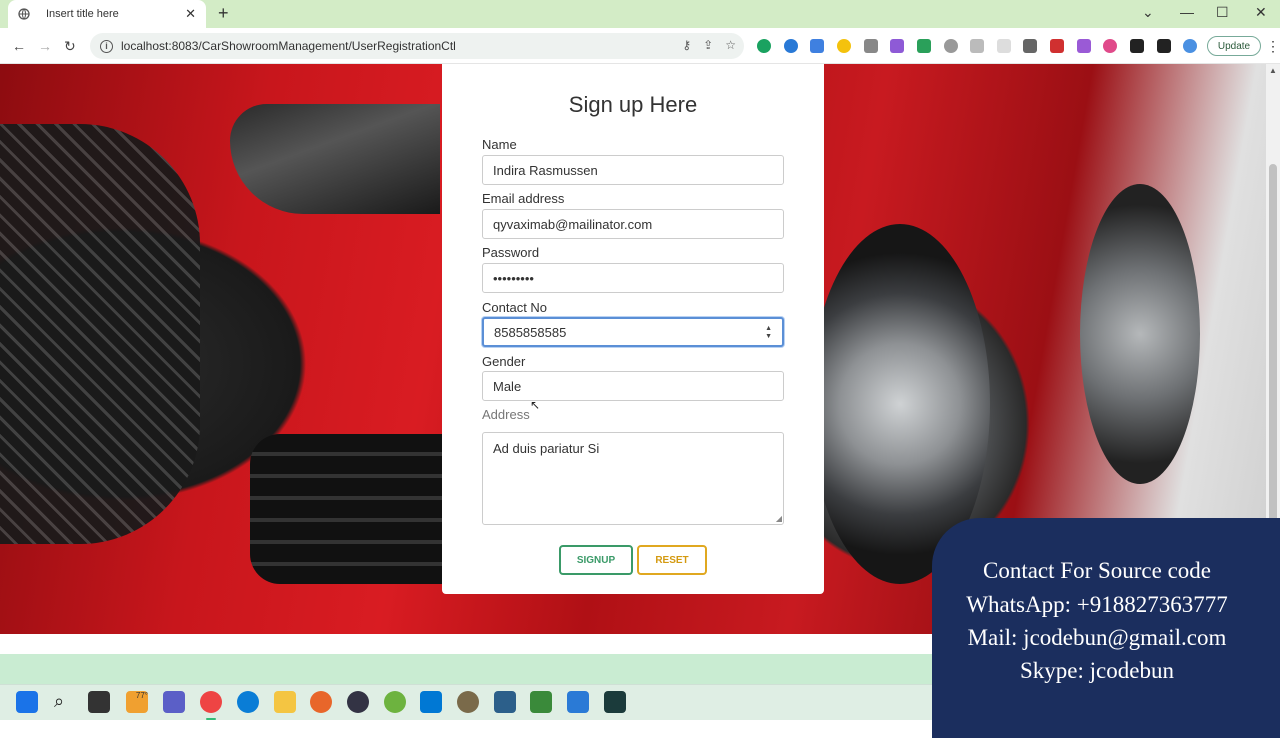 The width and height of the screenshot is (1280, 738). What do you see at coordinates (1164, 46) in the screenshot?
I see `side-panel-icon` at bounding box center [1164, 46].